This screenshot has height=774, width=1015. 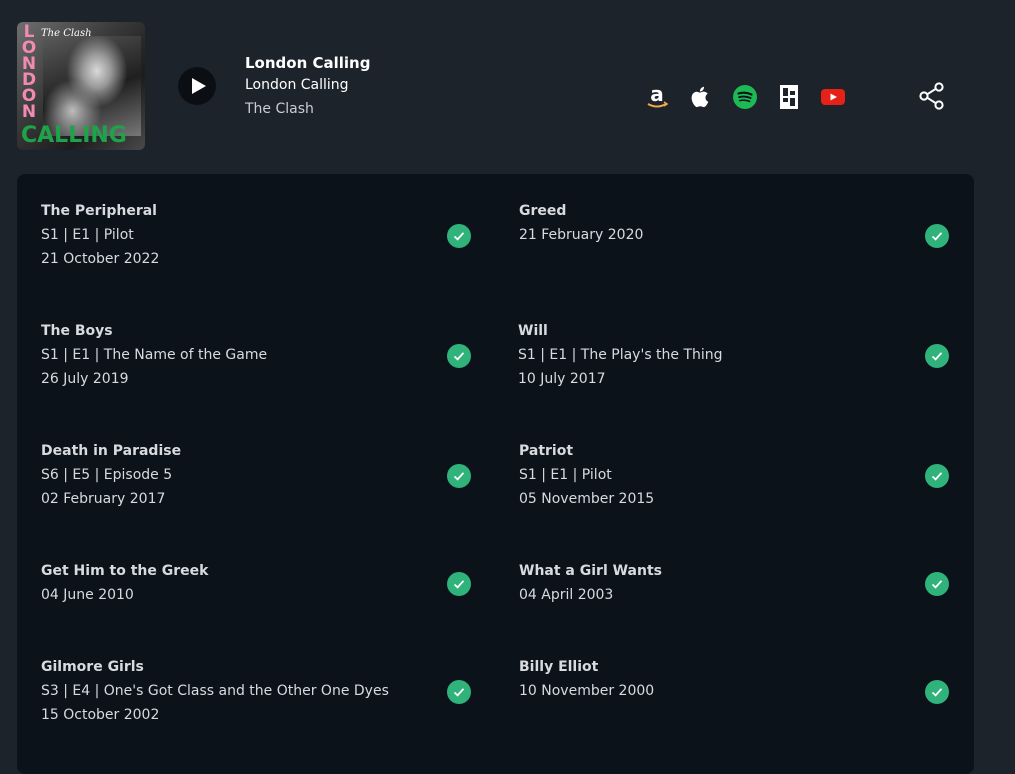 What do you see at coordinates (99, 211) in the screenshot?
I see `appearance-title: The Peripheral` at bounding box center [99, 211].